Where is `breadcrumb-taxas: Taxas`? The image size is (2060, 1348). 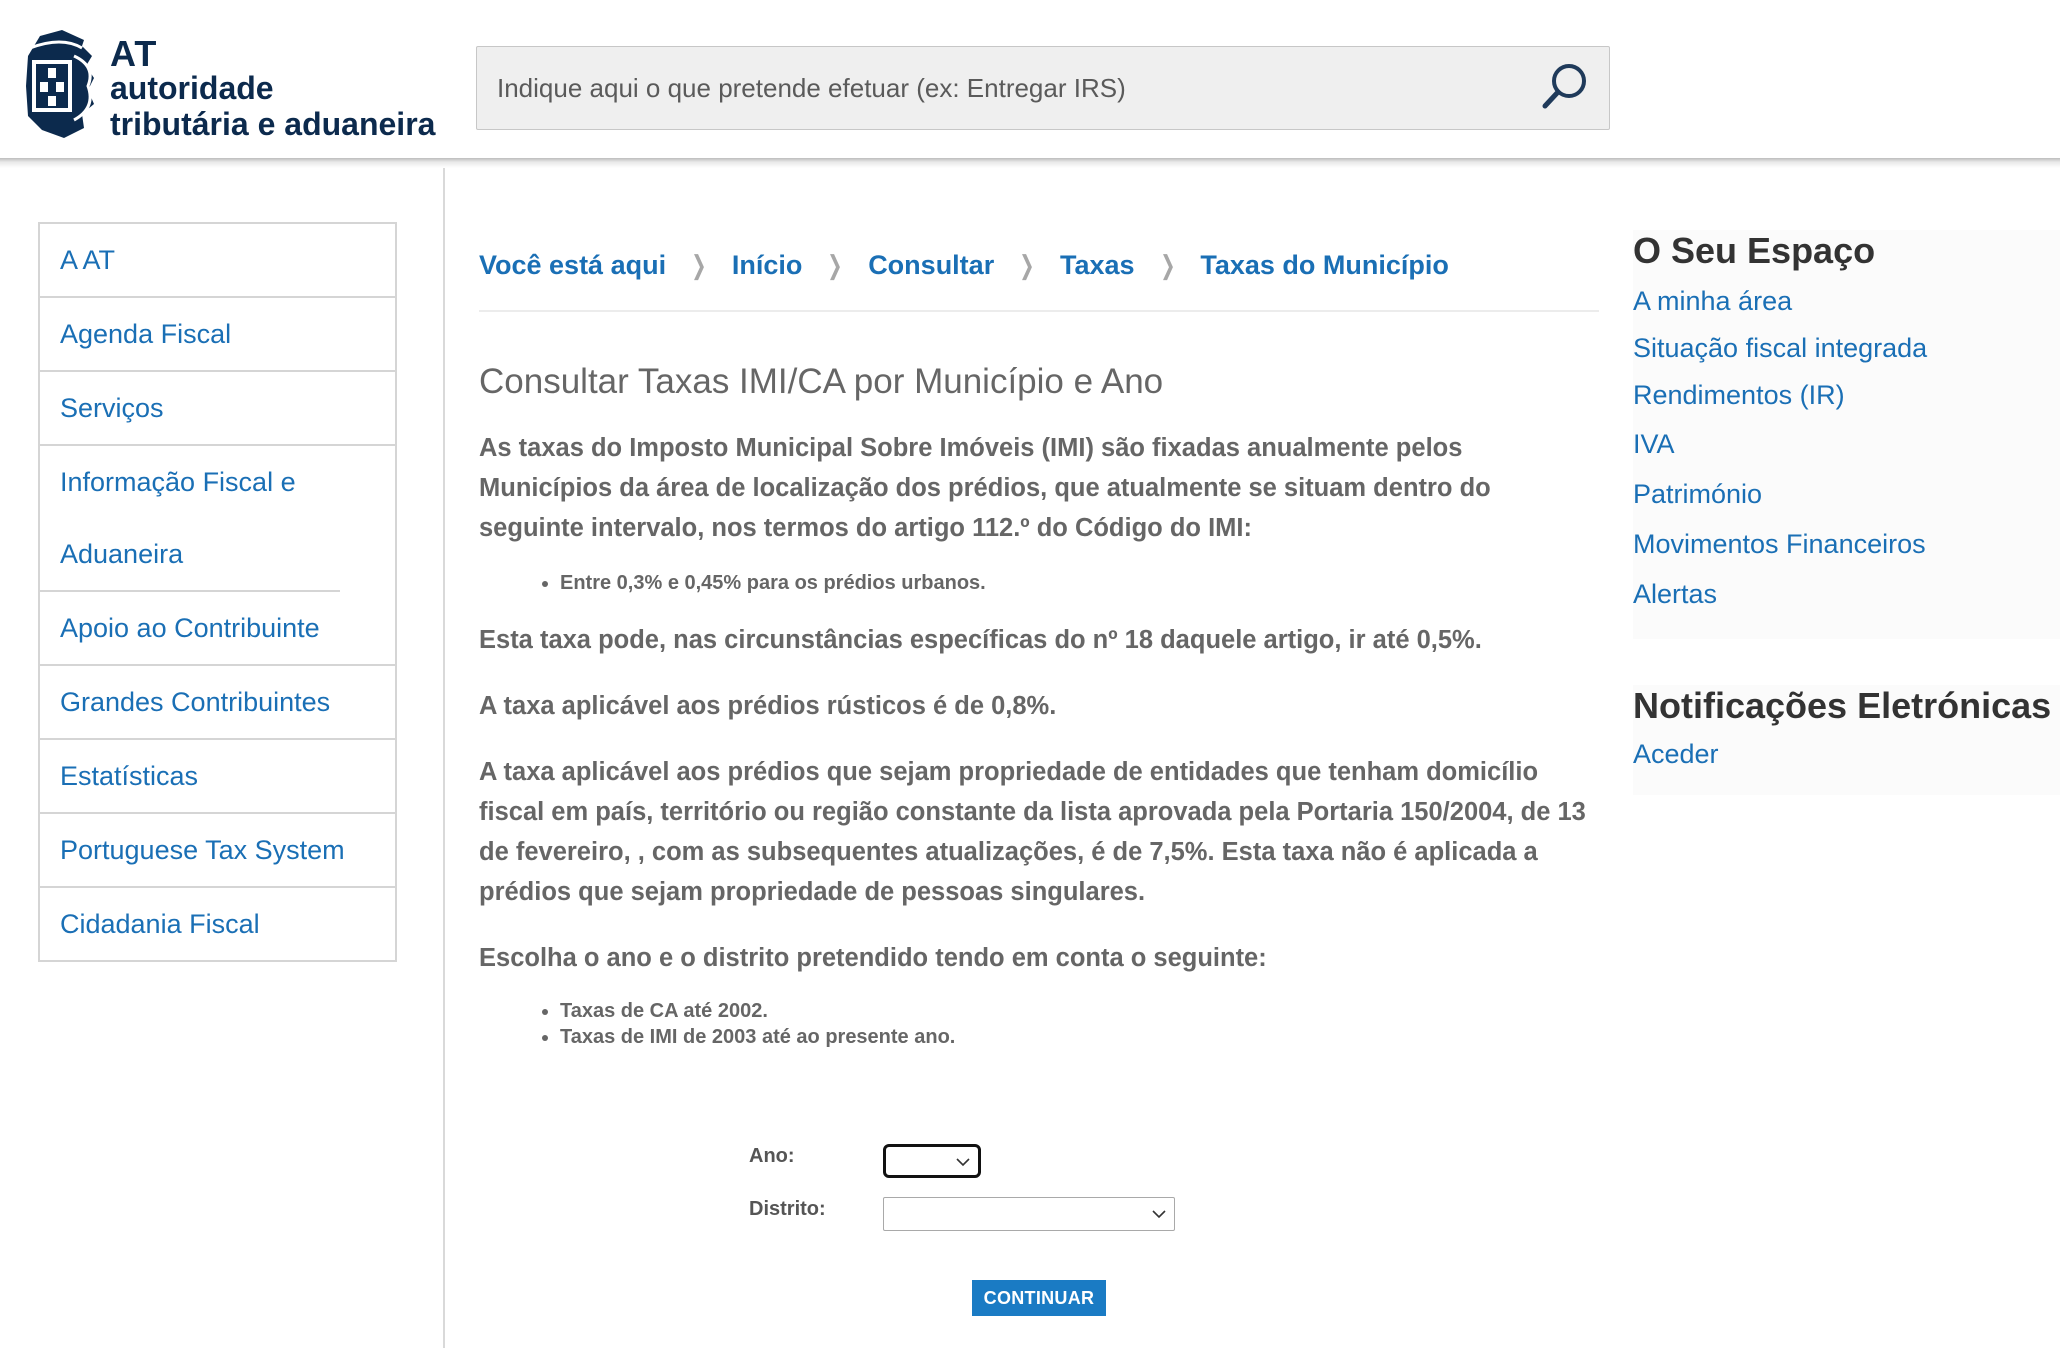 breadcrumb-taxas: Taxas is located at coordinates (1097, 265).